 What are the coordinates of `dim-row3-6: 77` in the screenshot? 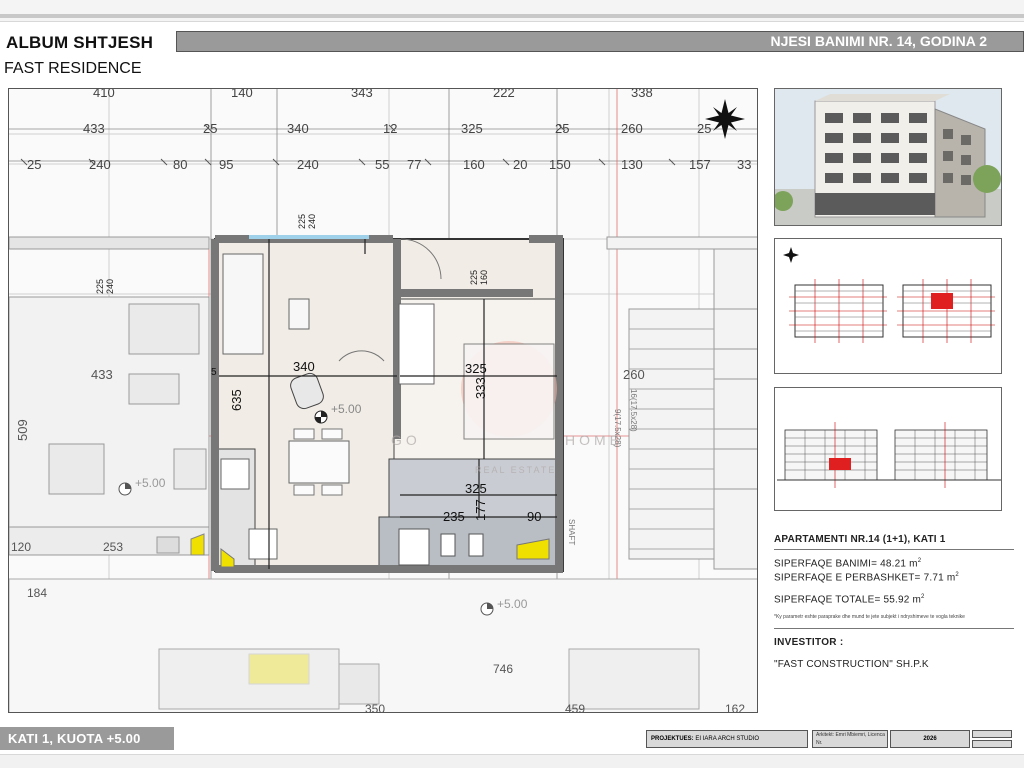 It's located at (414, 164).